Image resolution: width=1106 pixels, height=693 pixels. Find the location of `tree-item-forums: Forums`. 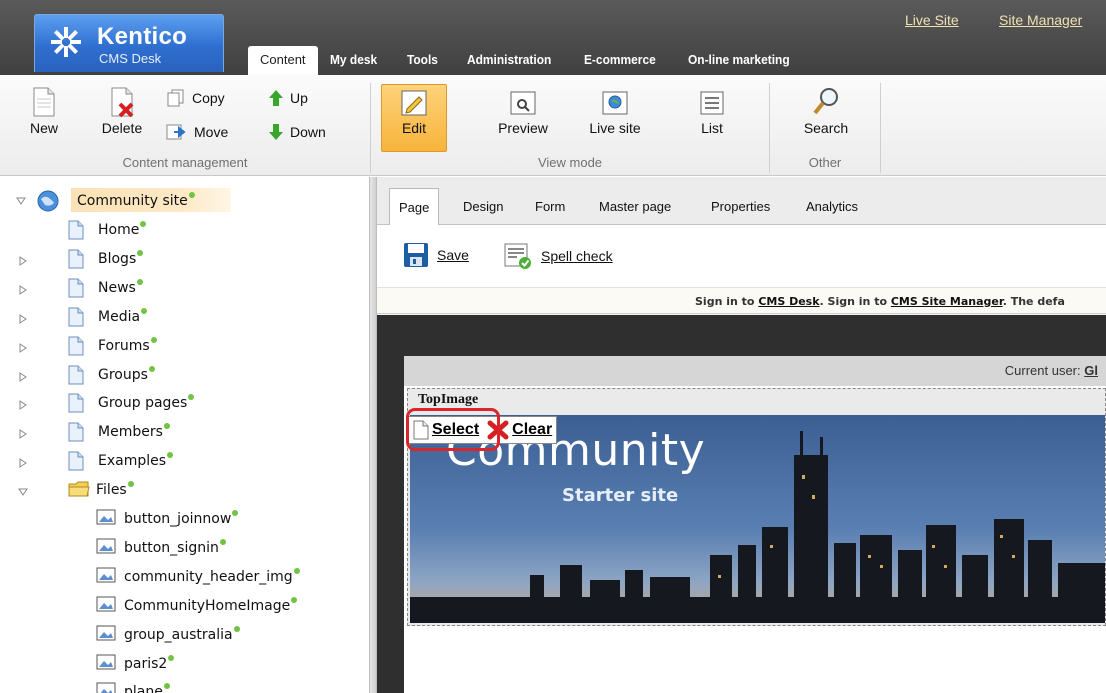

tree-item-forums: Forums is located at coordinates (127, 346).